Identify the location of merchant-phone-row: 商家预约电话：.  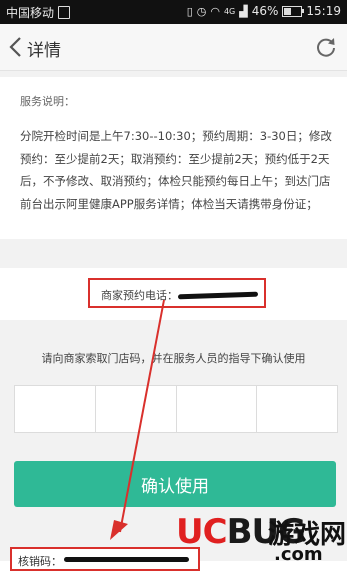
(173, 294).